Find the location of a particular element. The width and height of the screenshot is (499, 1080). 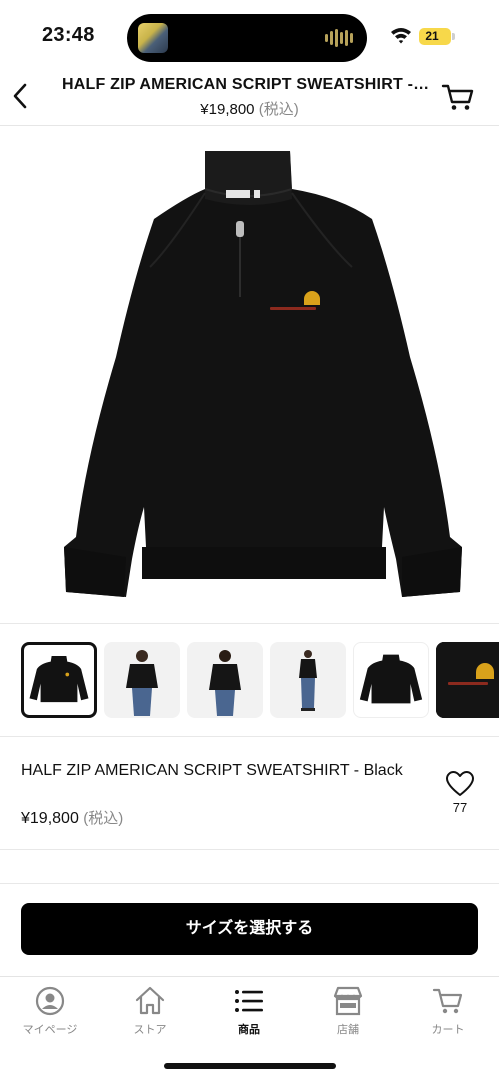

tab-shops: 店舗 is located at coordinates (348, 1009).